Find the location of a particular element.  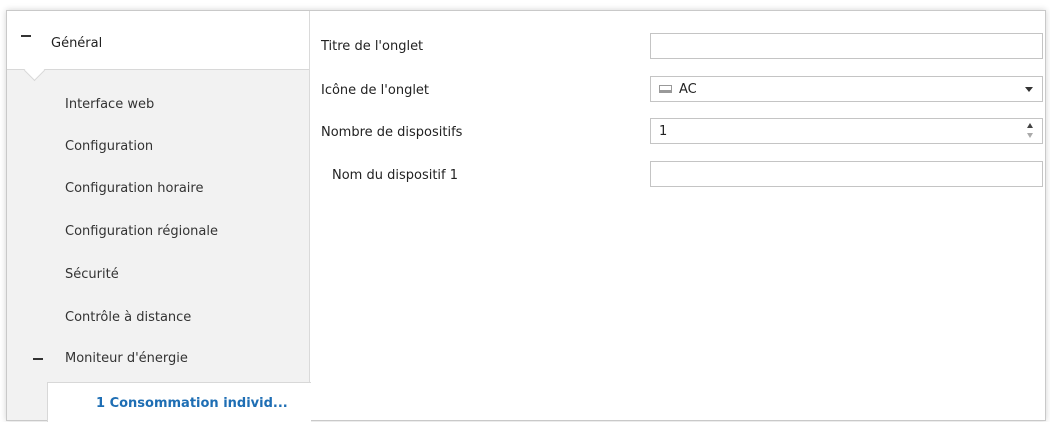

device-count-value: 1 is located at coordinates (663, 131).